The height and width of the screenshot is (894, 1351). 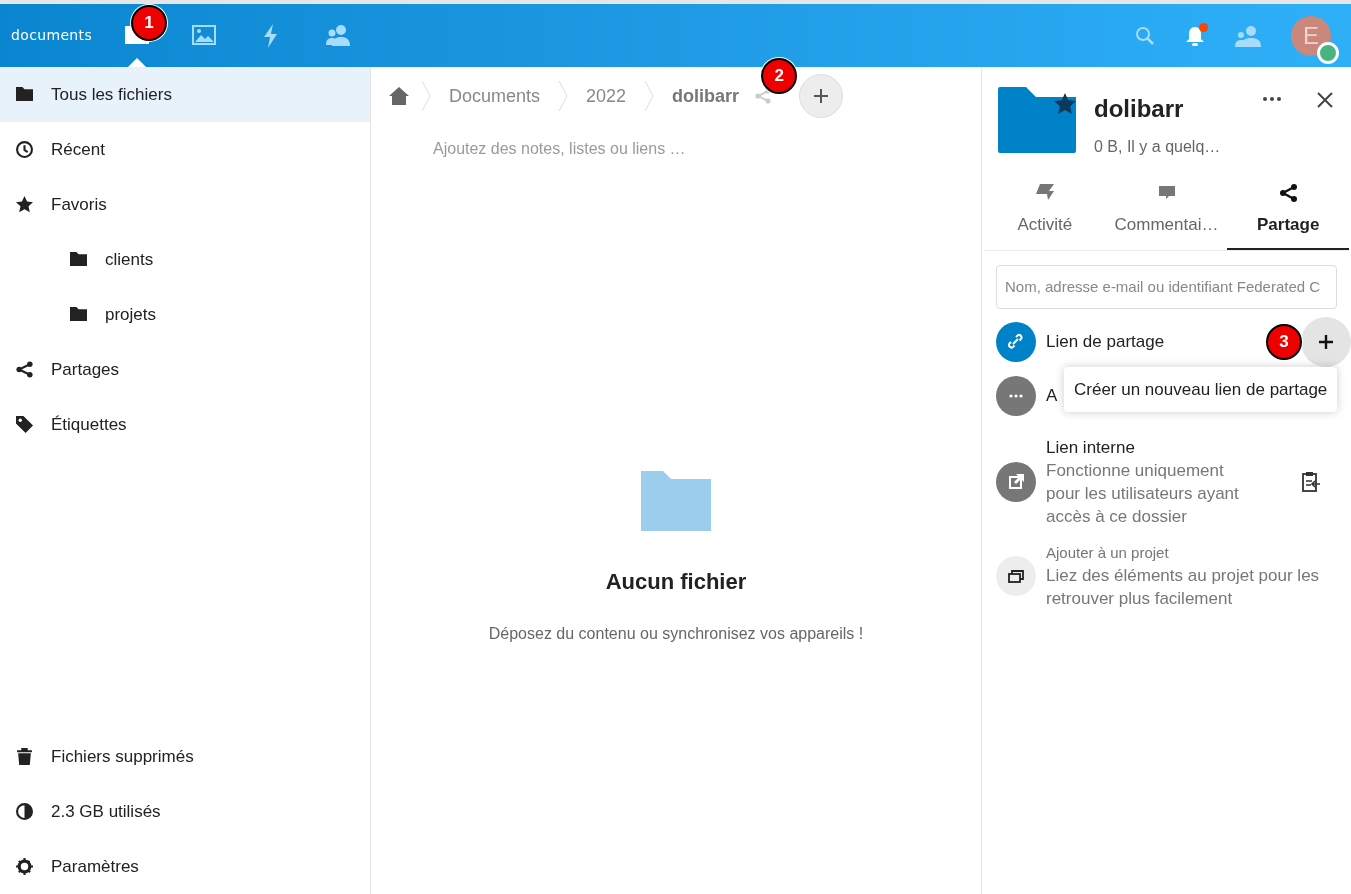 What do you see at coordinates (1091, 447) in the screenshot?
I see `row-title: Lien interne` at bounding box center [1091, 447].